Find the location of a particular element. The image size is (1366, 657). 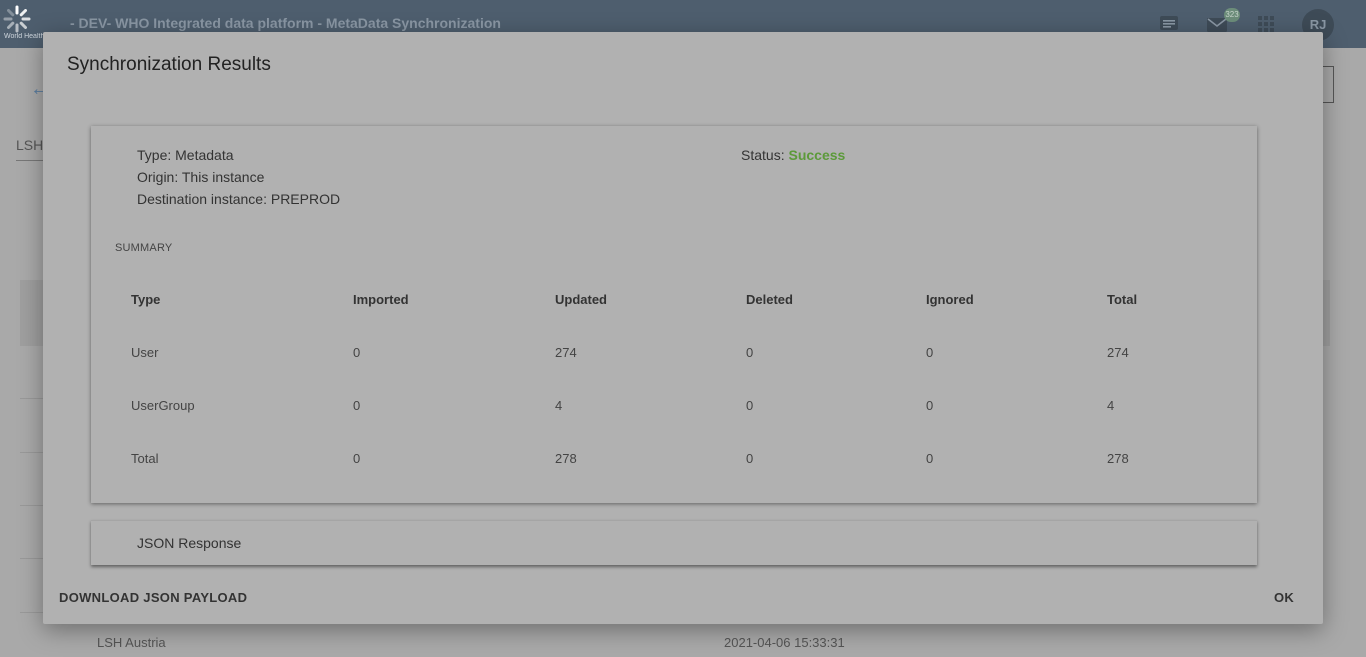

chat-icon is located at coordinates (1169, 24).